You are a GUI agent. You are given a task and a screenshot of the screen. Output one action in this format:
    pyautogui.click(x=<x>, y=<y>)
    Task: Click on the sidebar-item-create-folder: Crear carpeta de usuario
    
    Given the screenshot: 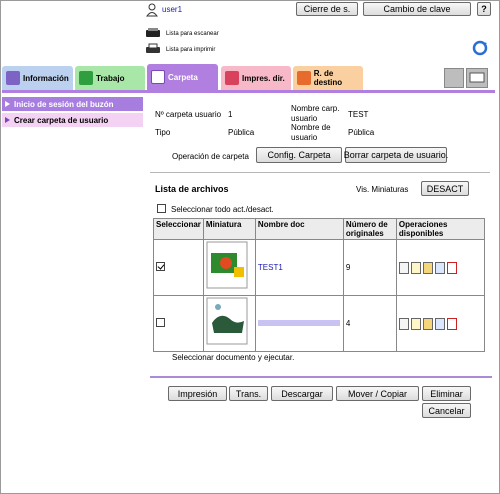 What is the action you would take?
    pyautogui.click(x=72, y=120)
    